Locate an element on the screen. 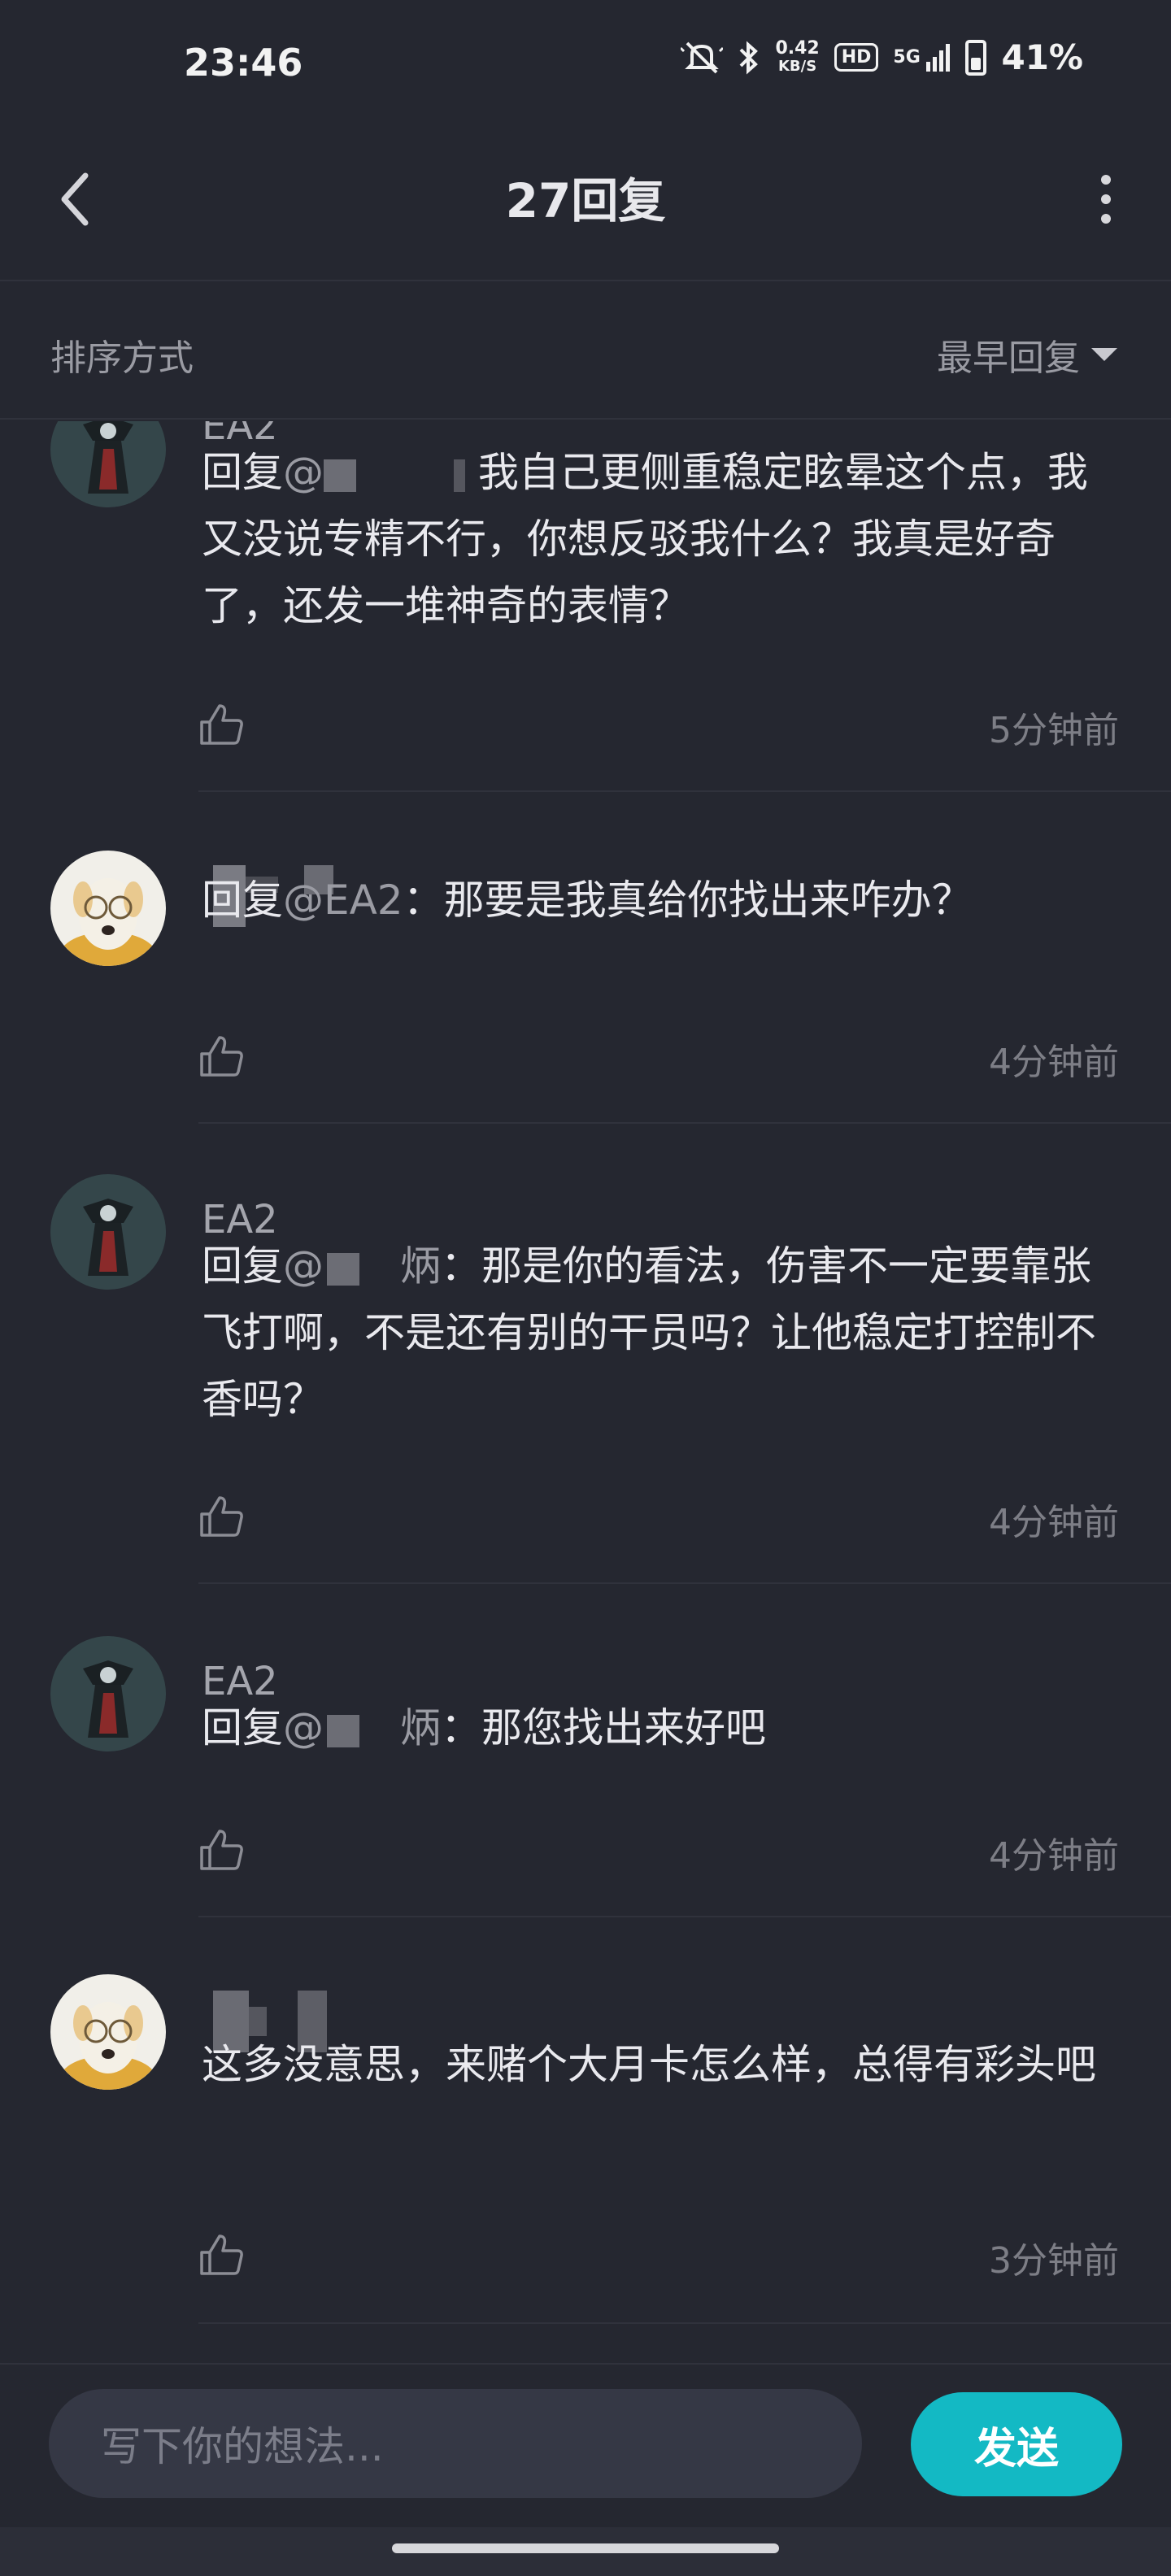 The image size is (1171, 2576). network-speed: 0.42 KB/S is located at coordinates (797, 57).